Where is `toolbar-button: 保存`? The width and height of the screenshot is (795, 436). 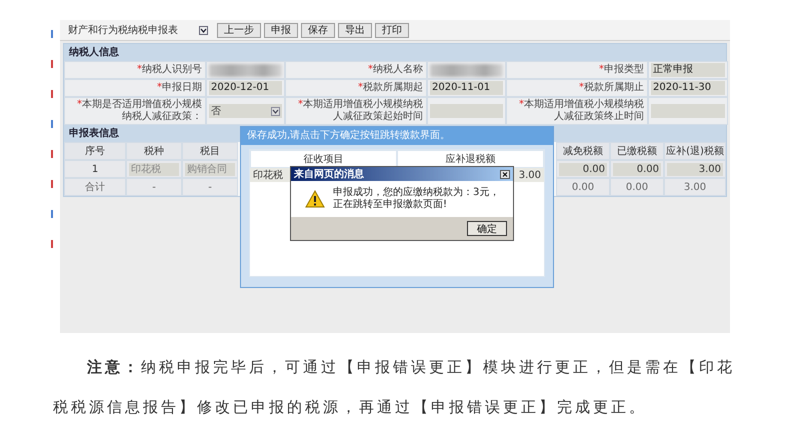 toolbar-button: 保存 is located at coordinates (318, 30).